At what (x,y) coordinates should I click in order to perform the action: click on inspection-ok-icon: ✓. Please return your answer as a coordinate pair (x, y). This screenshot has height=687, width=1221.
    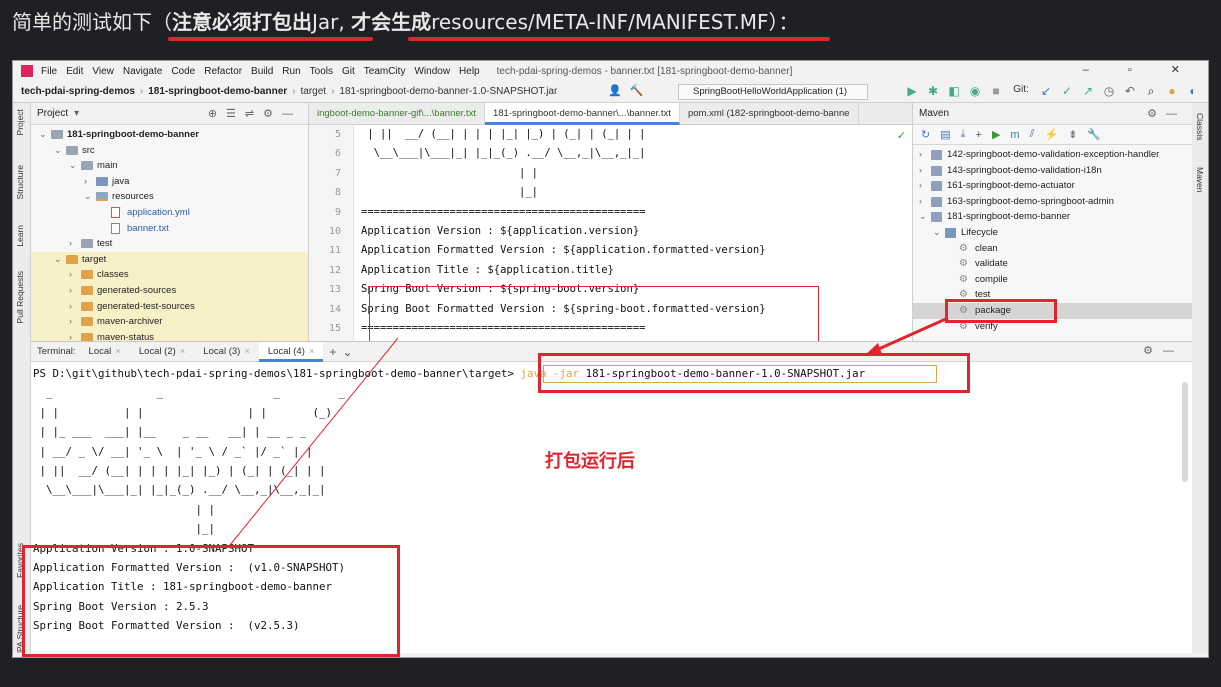
    Looking at the image, I should click on (901, 135).